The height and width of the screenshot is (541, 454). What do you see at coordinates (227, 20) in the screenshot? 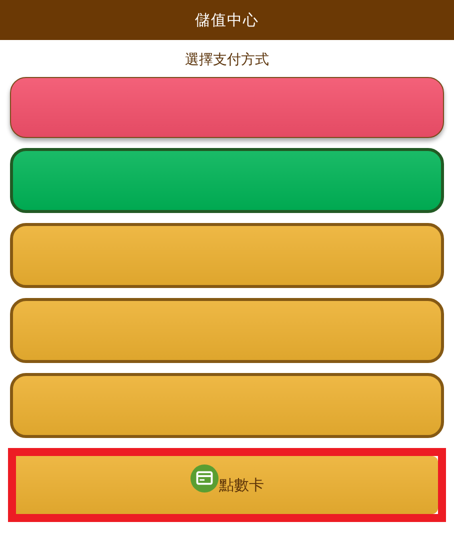
I see `page-title: 儲值中心` at bounding box center [227, 20].